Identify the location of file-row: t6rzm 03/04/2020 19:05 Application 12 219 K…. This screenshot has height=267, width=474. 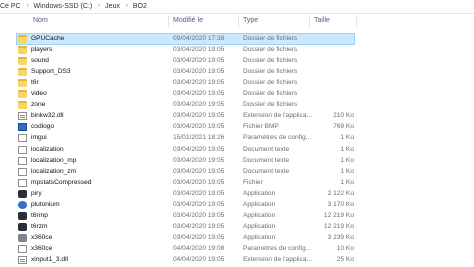
(237, 227).